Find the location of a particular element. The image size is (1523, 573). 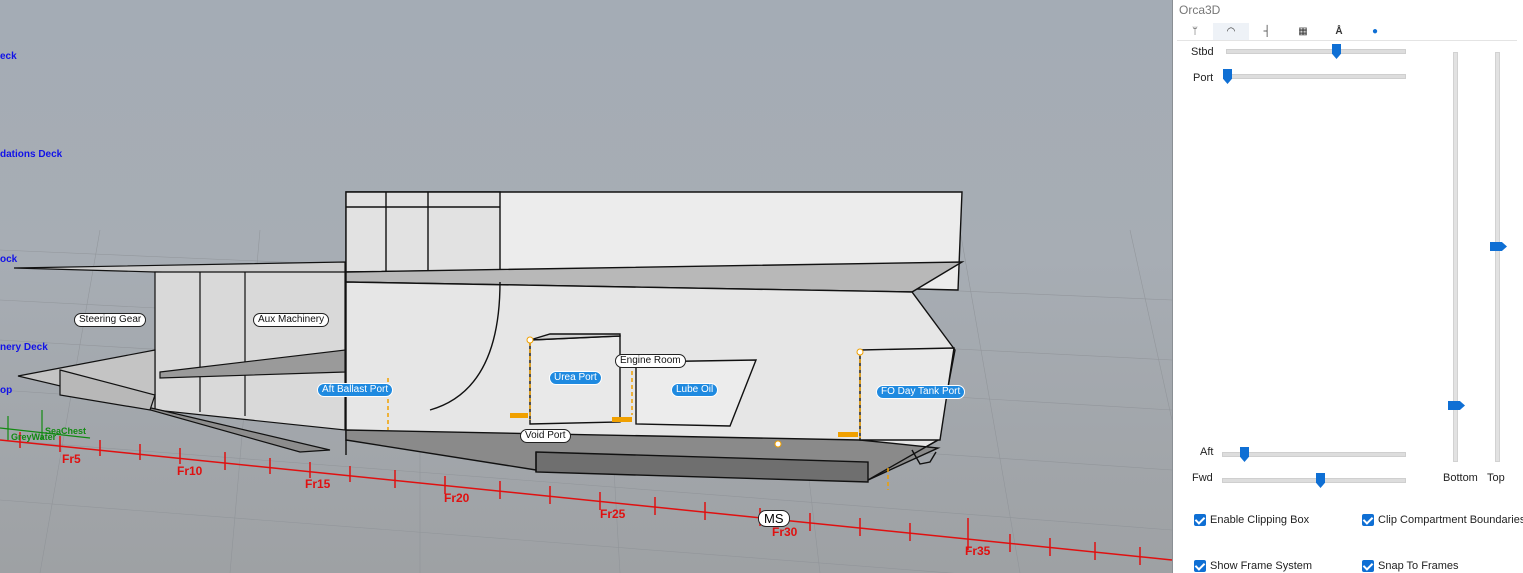

fwd-slider-thumb is located at coordinates (1320, 480).